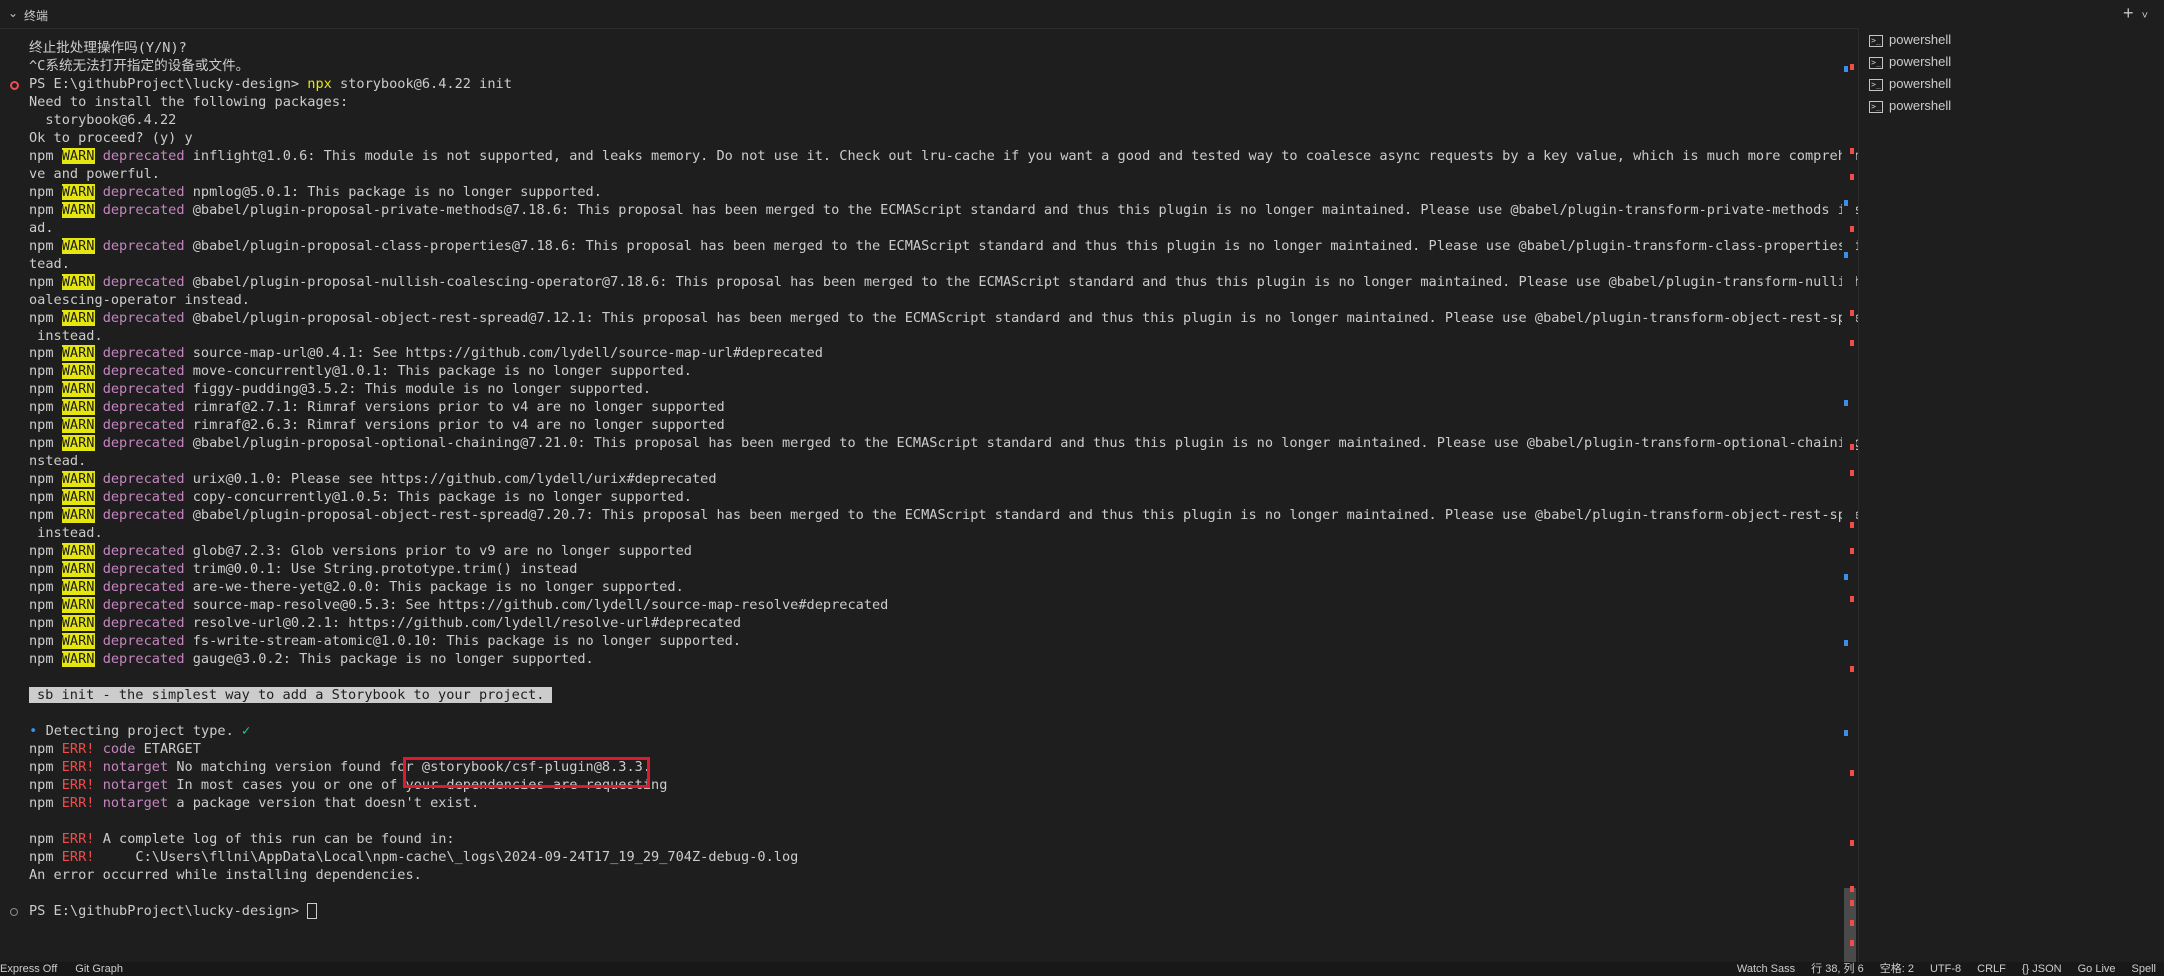 Image resolution: width=2164 pixels, height=976 pixels. What do you see at coordinates (111, 137) in the screenshot?
I see `line-text: Ok to proceed? (y) y` at bounding box center [111, 137].